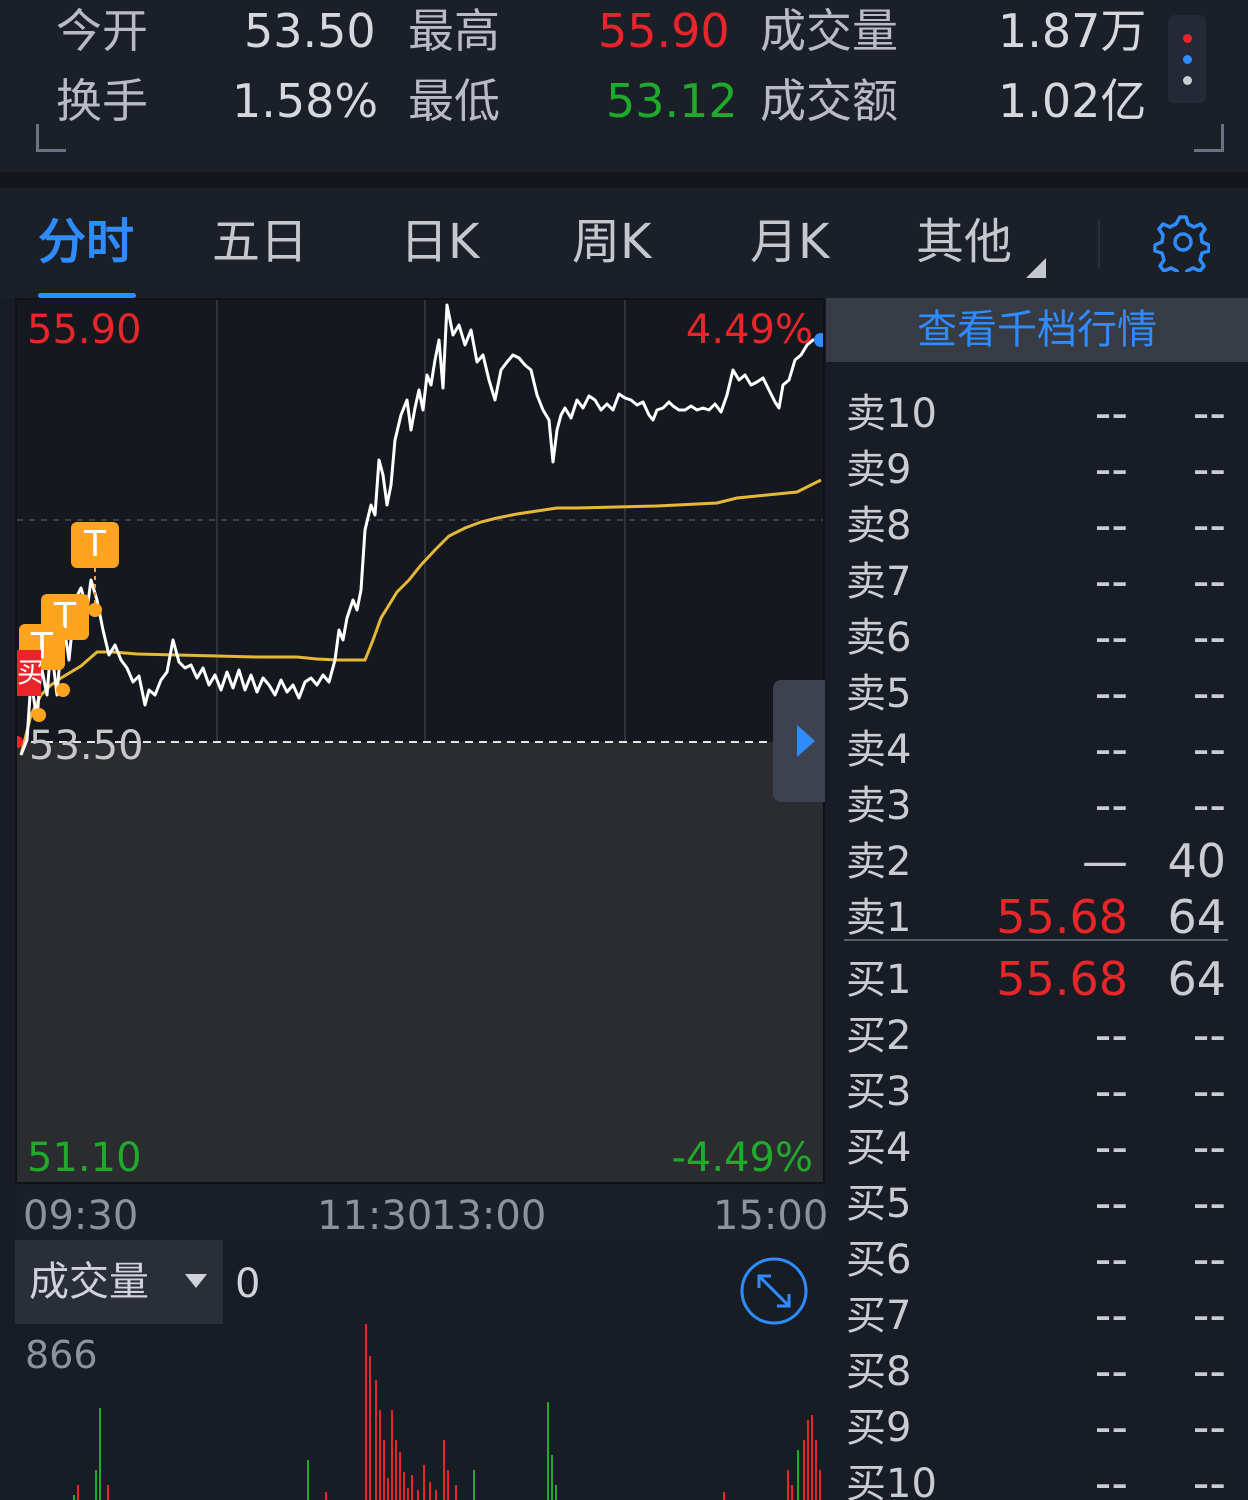 Image resolution: width=1248 pixels, height=1500 pixels. What do you see at coordinates (771, 1216) in the screenshot?
I see `time-label: 15:00` at bounding box center [771, 1216].